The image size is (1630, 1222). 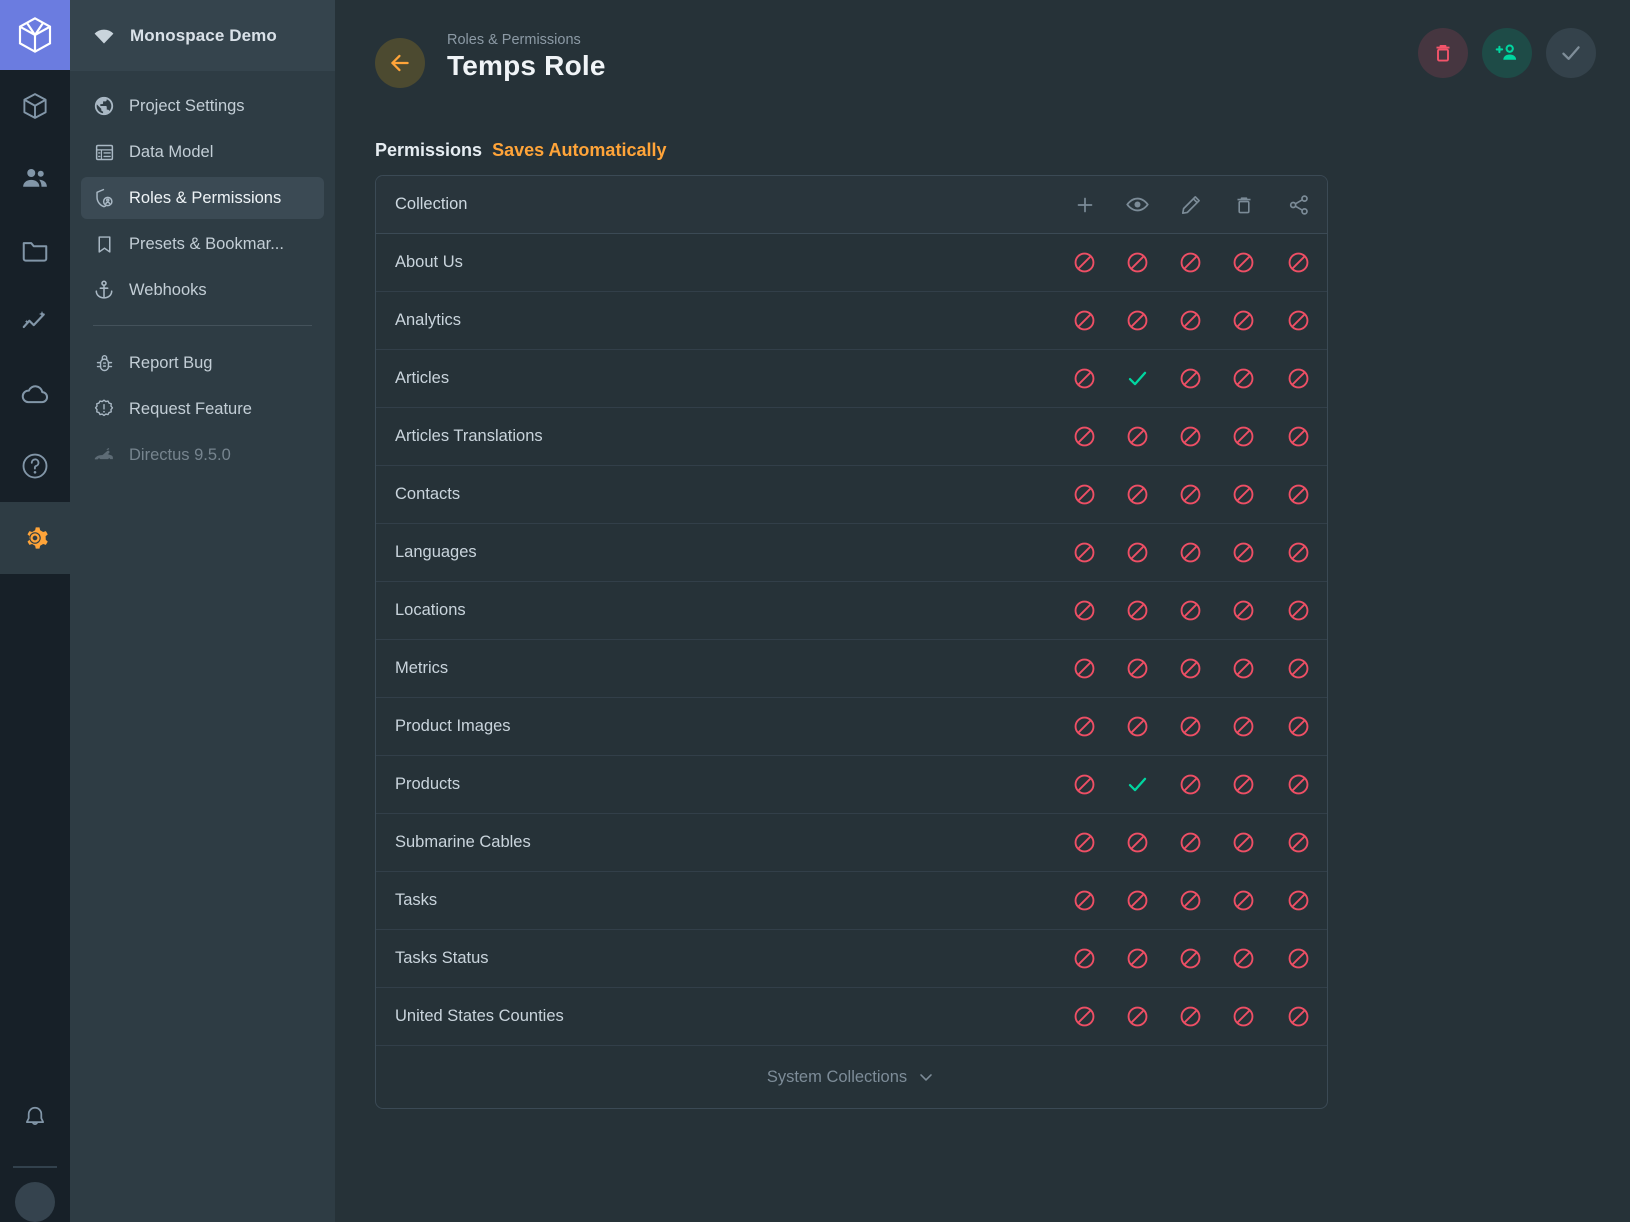 I want to click on sidebar-item-roles-permissions: Roles & Permissions, so click(x=202, y=198).